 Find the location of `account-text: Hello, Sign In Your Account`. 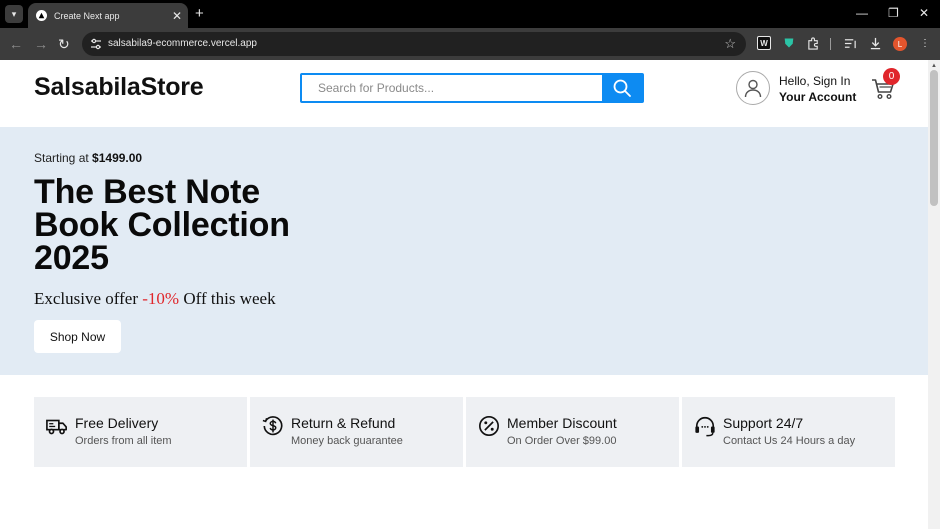

account-text: Hello, Sign In Your Account is located at coordinates (817, 89).